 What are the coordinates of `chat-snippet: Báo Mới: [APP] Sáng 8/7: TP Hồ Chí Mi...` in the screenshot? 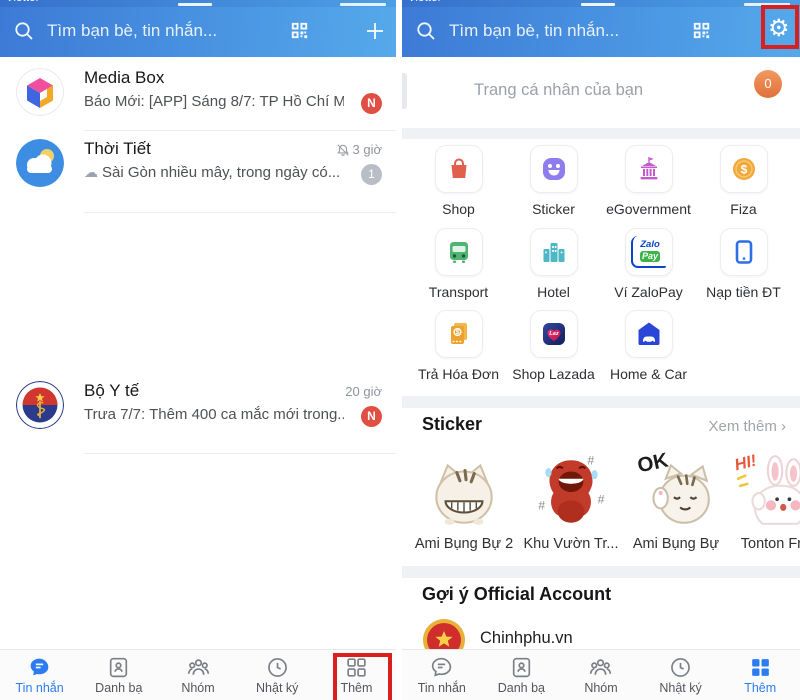 It's located at (214, 101).